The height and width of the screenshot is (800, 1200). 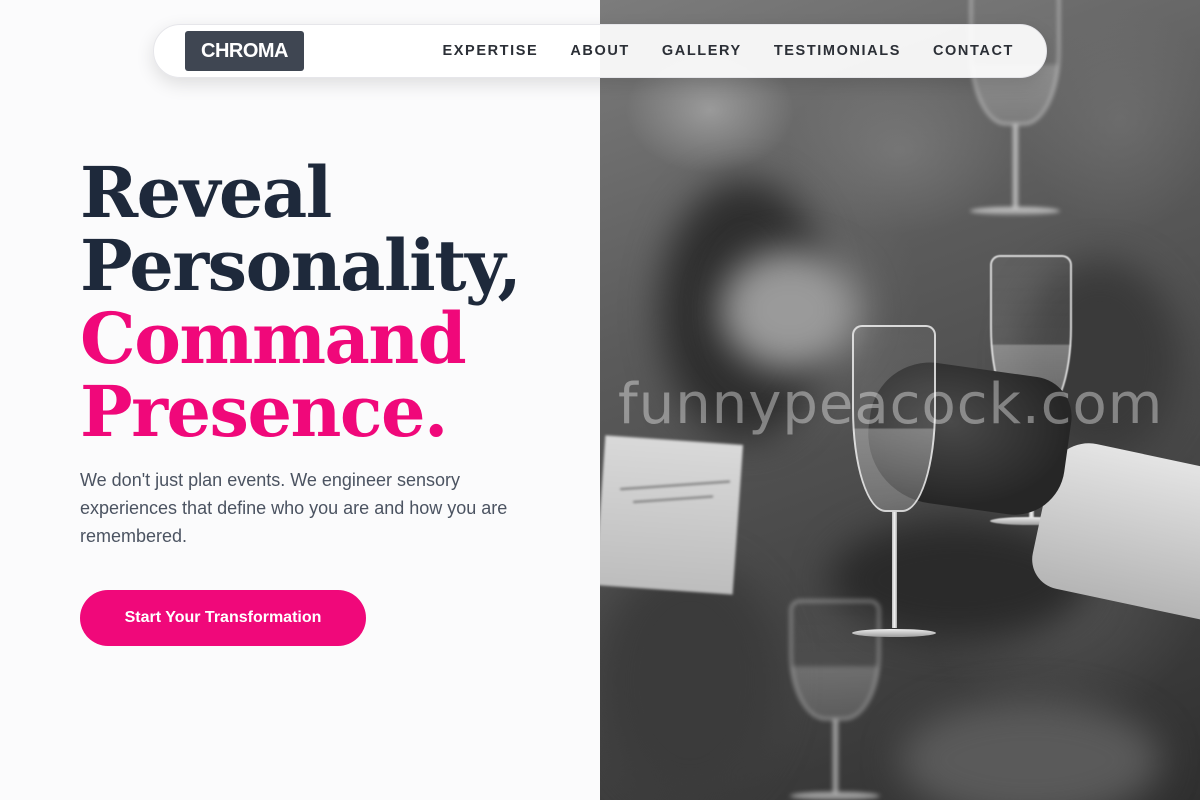 What do you see at coordinates (702, 51) in the screenshot?
I see `nav-link-gallery: GALLERY` at bounding box center [702, 51].